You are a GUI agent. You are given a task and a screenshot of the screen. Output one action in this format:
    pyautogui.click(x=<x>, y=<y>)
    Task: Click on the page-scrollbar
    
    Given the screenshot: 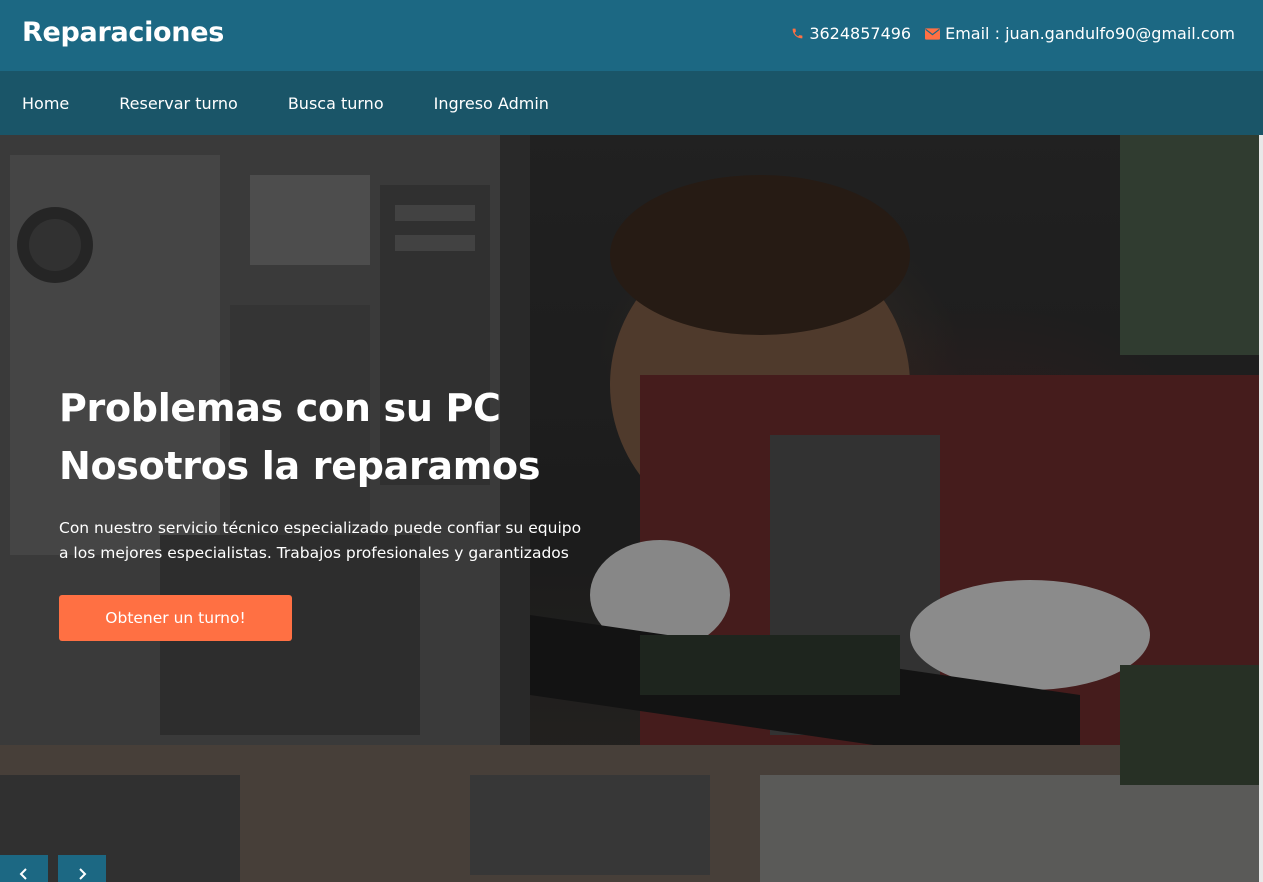 What is the action you would take?
    pyautogui.click(x=1261, y=508)
    